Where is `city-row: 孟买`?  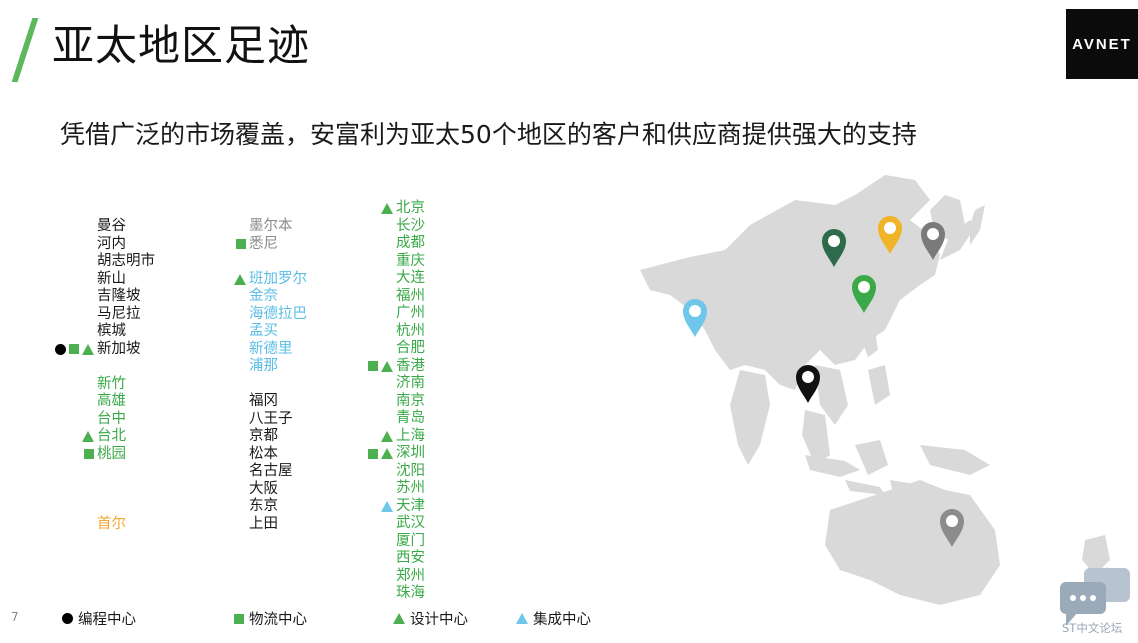
city-row: 孟买 is located at coordinates (266, 332).